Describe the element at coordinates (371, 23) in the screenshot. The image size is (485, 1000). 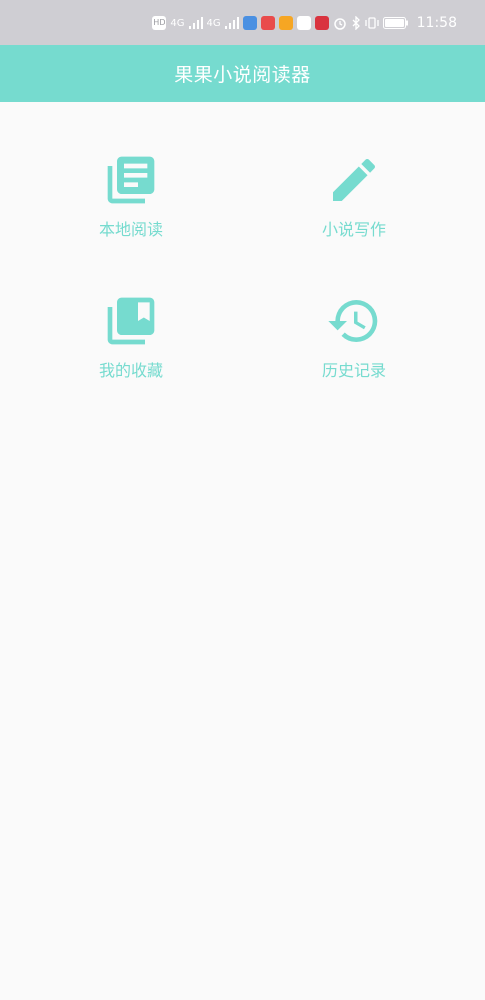
I see `vibrate-icon` at that location.